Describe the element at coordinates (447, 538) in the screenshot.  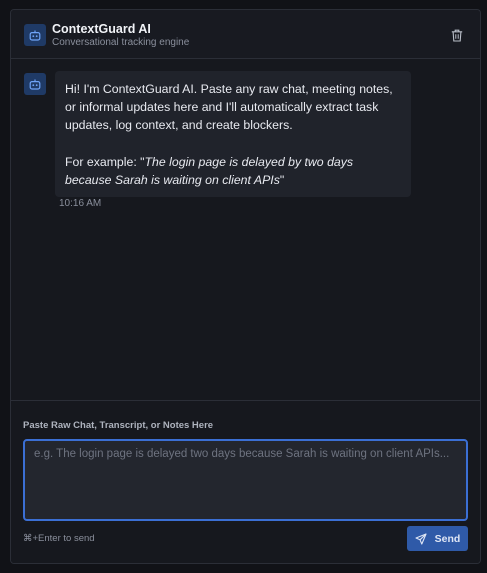
I see `send-button-label: Send` at that location.